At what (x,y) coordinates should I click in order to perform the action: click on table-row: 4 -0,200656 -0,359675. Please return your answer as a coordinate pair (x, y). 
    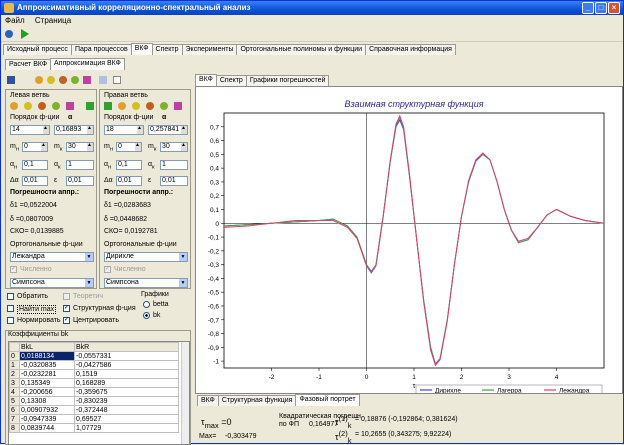
    Looking at the image, I should click on (94, 392).